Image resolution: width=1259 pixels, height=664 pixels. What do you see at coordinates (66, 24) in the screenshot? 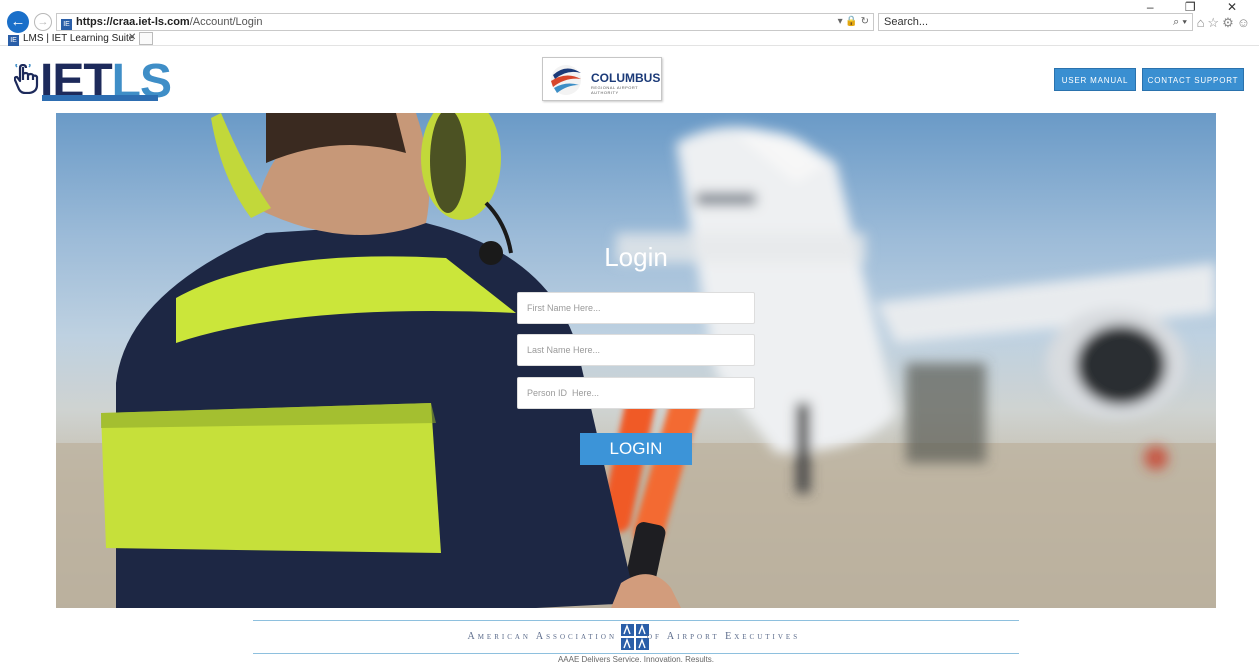
I see `site-favicon-icon: IE` at bounding box center [66, 24].